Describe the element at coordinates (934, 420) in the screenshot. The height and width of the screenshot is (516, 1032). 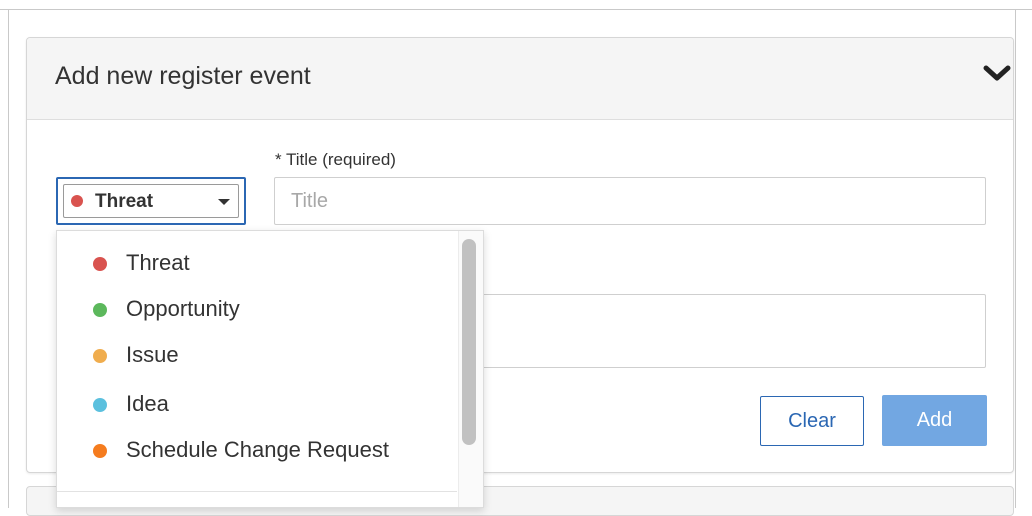
I see `add-button: Add` at that location.